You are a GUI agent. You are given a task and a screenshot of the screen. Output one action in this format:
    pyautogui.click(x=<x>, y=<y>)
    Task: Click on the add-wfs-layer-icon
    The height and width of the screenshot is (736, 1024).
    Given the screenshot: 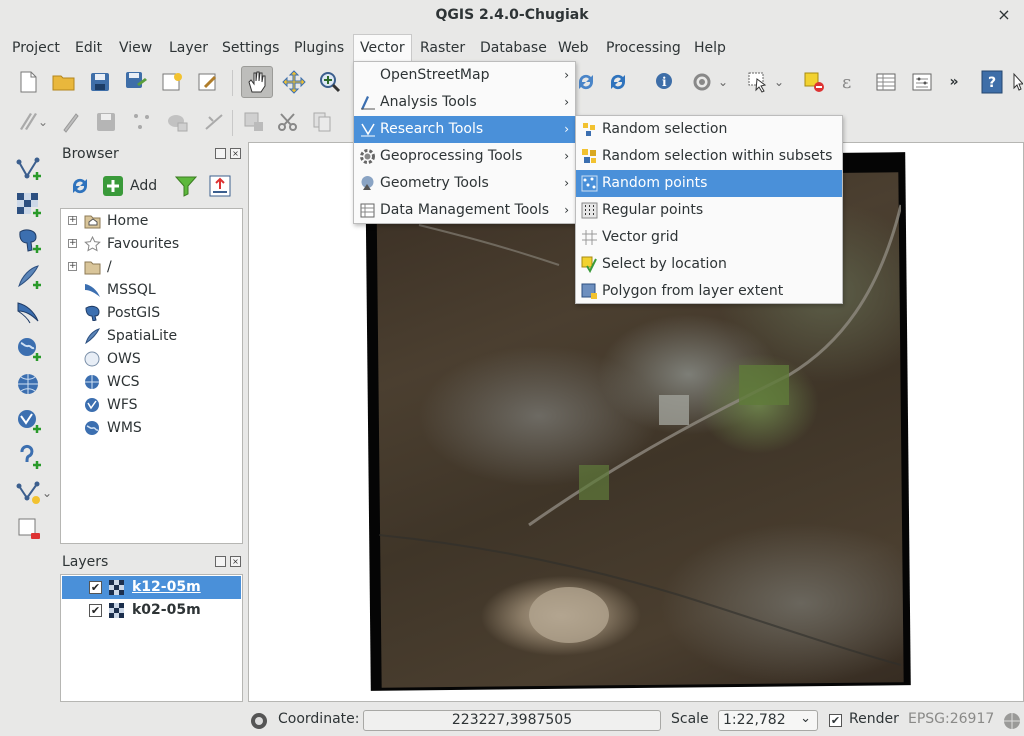 What is the action you would take?
    pyautogui.click(x=29, y=421)
    